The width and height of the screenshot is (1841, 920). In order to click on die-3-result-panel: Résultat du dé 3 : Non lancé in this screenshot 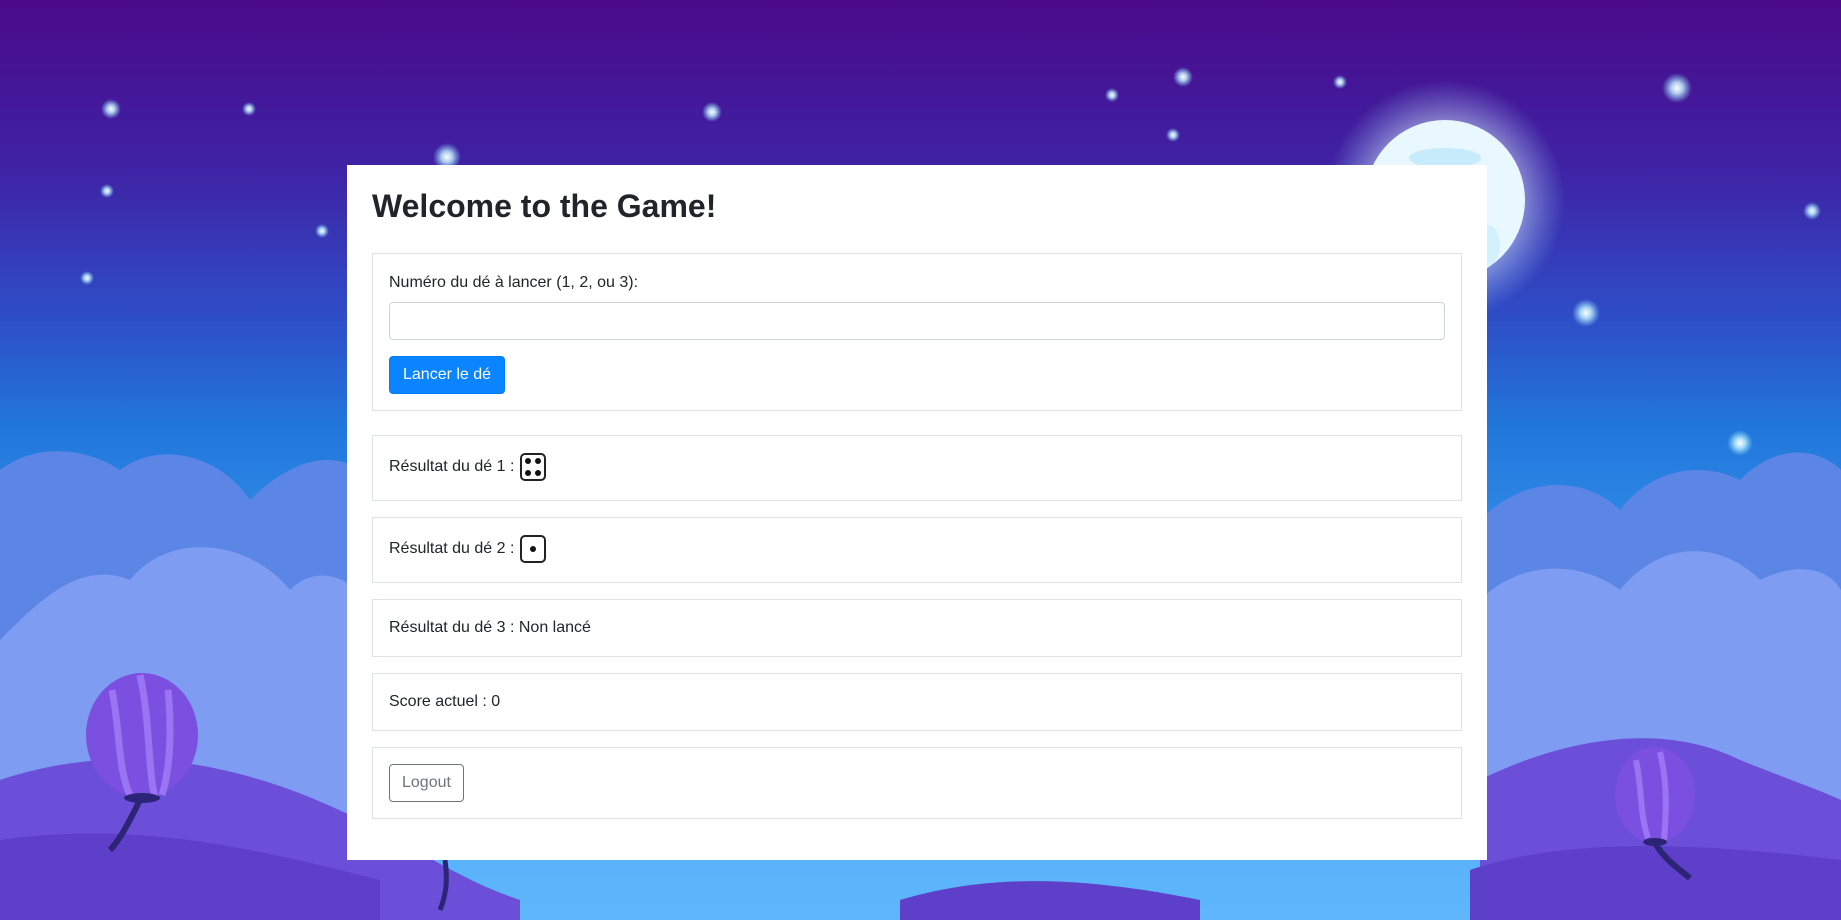, I will do `click(917, 628)`.